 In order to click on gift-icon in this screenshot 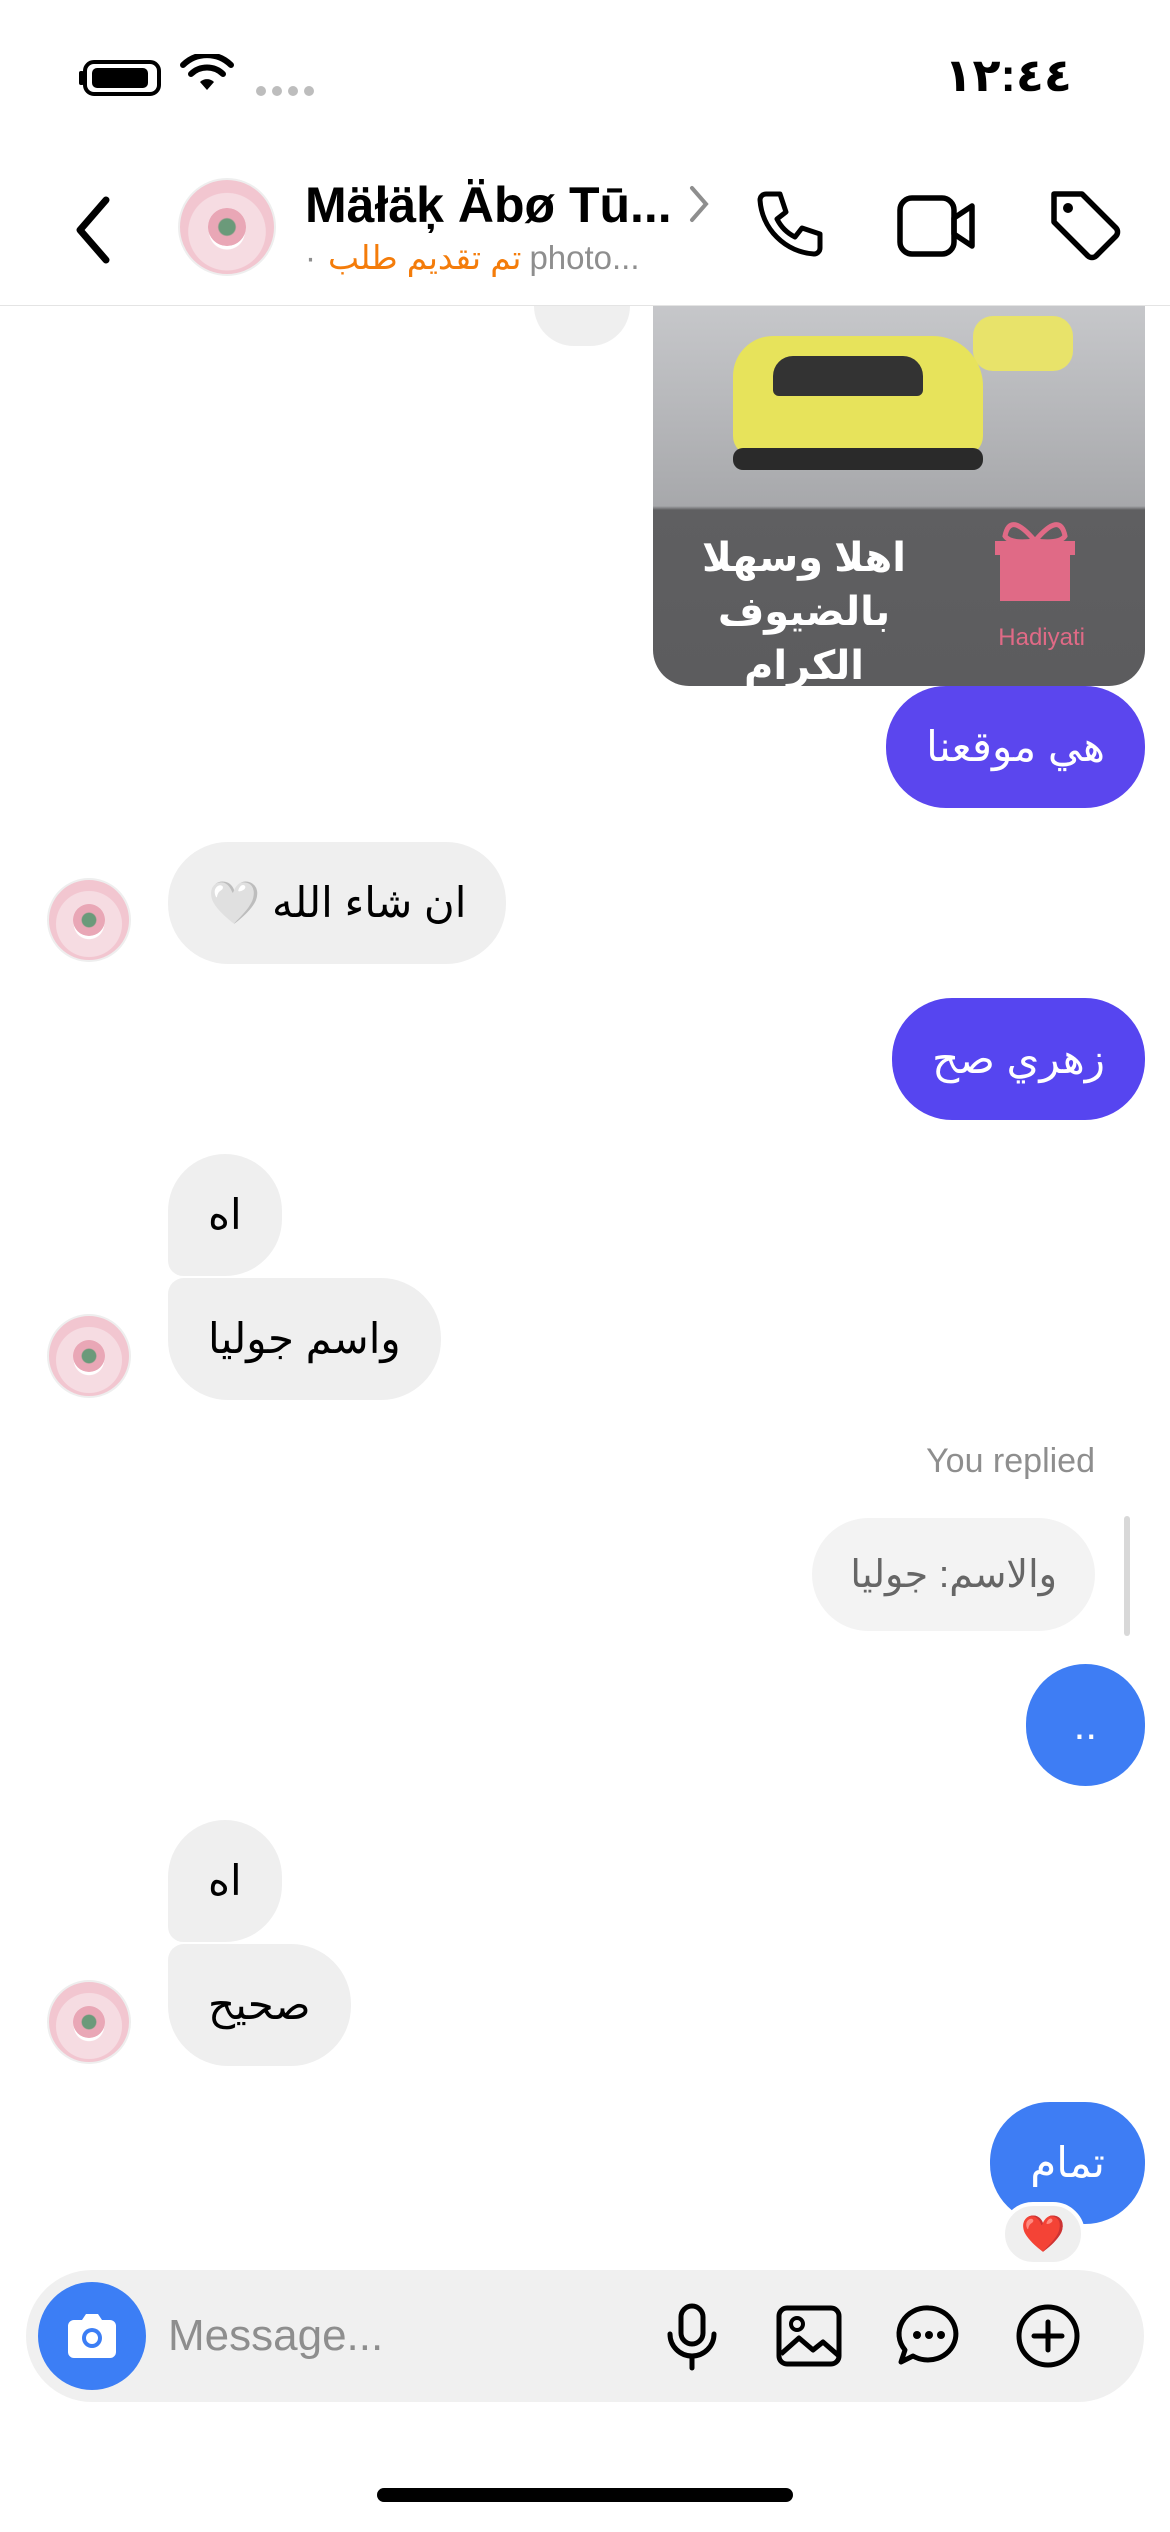, I will do `click(1035, 561)`.